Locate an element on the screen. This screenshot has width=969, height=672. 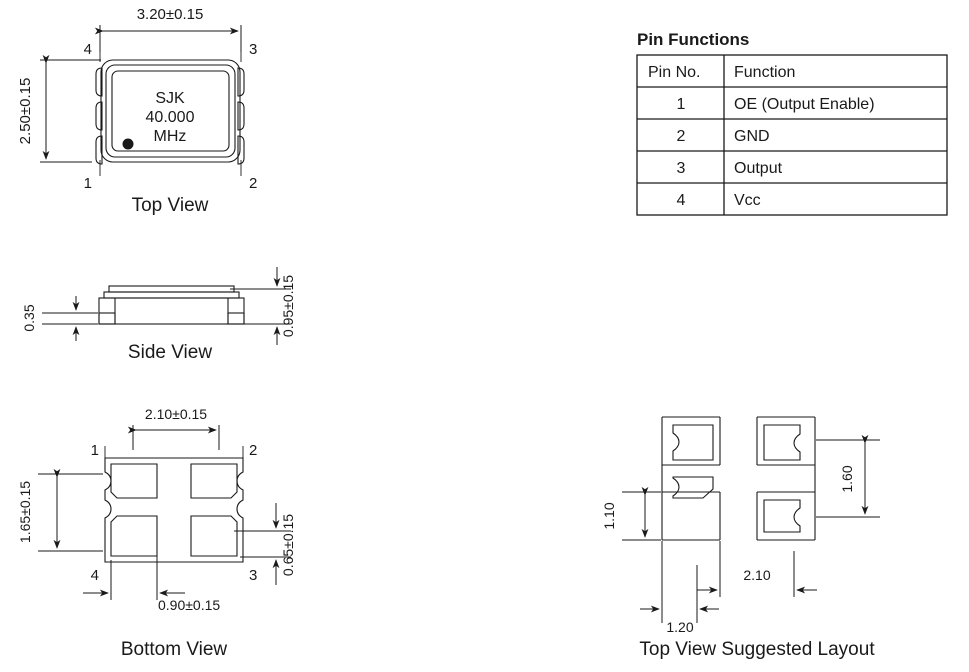
suggested-layout-title: Top View Suggested Layout is located at coordinates (757, 649).